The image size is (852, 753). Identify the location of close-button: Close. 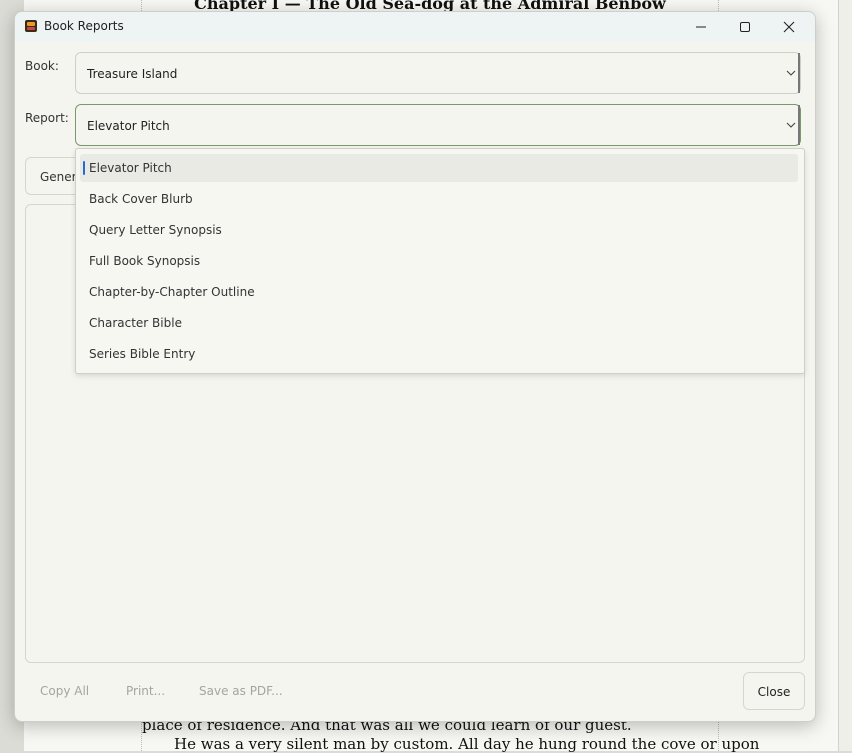
(774, 691).